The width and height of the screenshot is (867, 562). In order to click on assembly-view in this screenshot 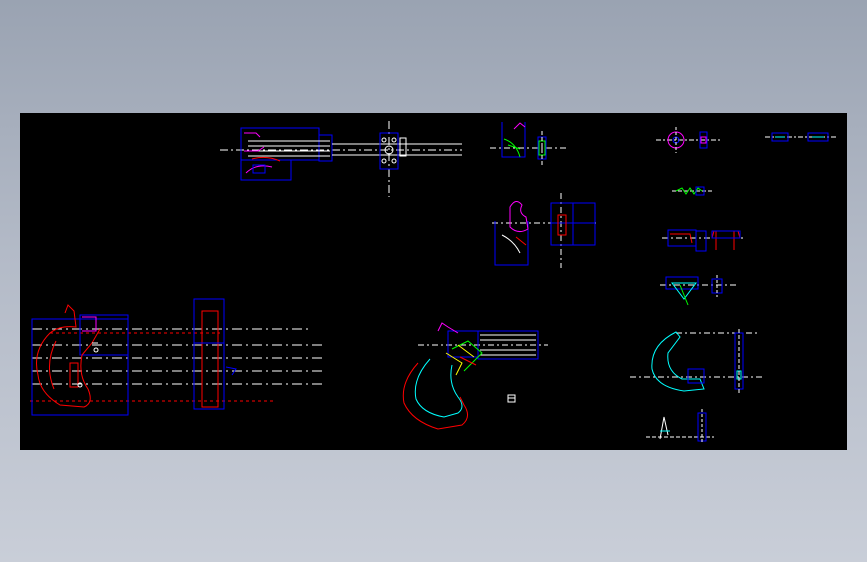, I will do `click(475, 376)`.